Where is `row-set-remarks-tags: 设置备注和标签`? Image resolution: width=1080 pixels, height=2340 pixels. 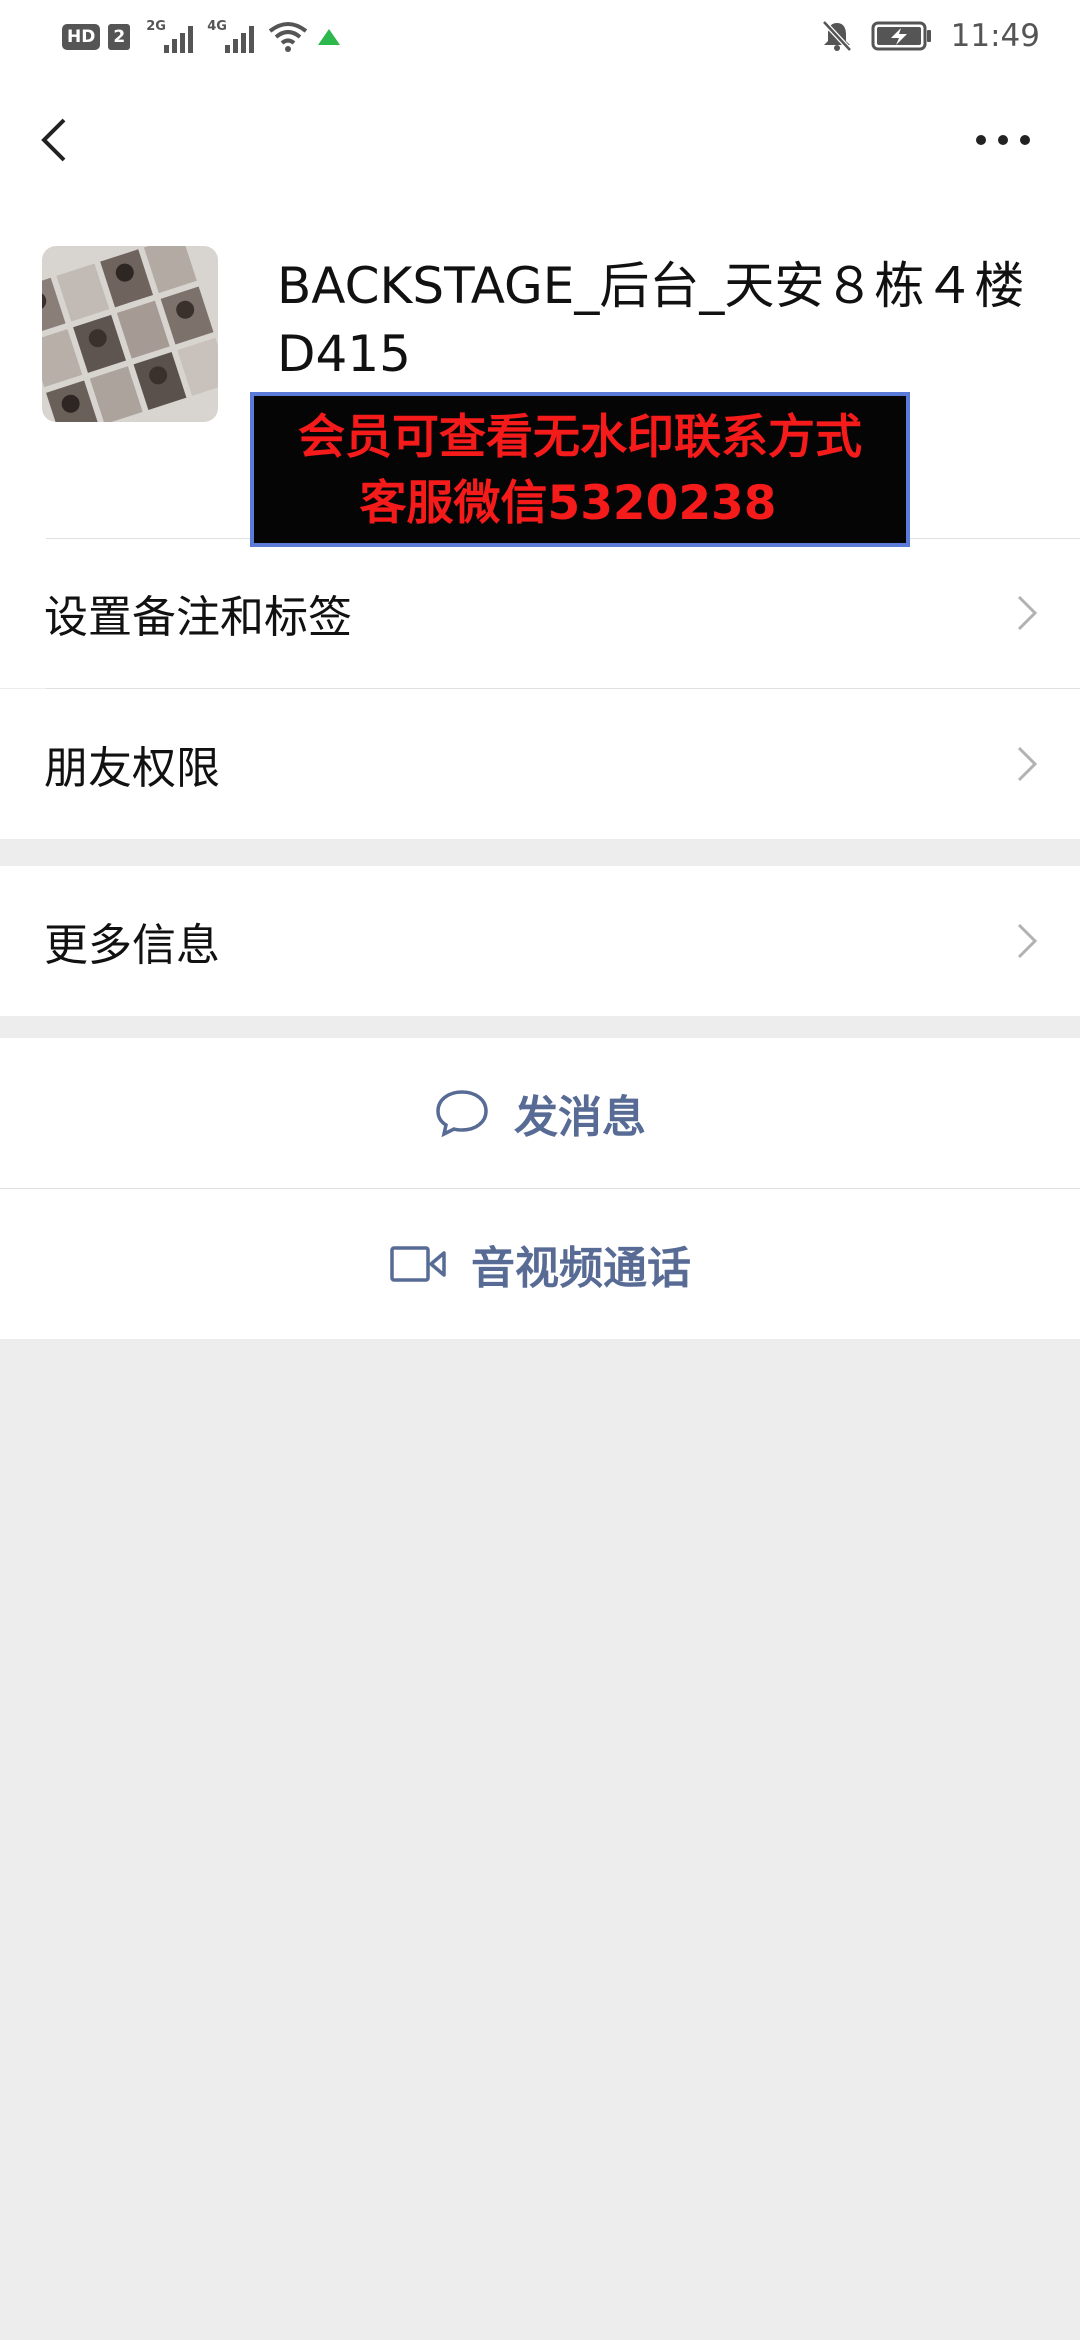
row-set-remarks-tags: 设置备注和标签 is located at coordinates (540, 613).